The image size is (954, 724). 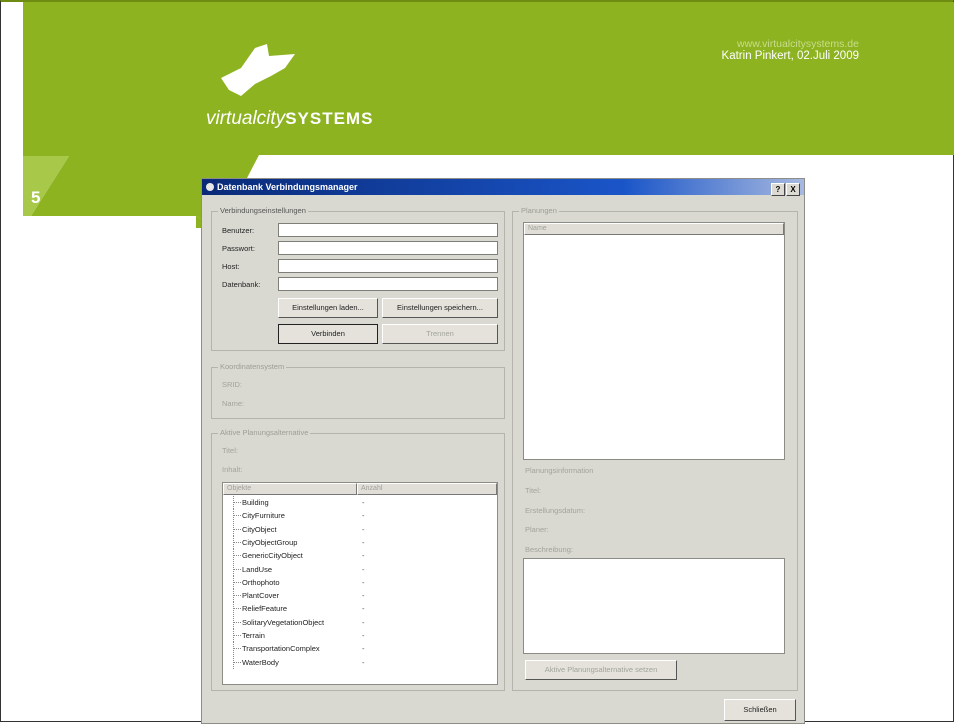 What do you see at coordinates (359, 635) in the screenshot?
I see `list-item: Terrain -` at bounding box center [359, 635].